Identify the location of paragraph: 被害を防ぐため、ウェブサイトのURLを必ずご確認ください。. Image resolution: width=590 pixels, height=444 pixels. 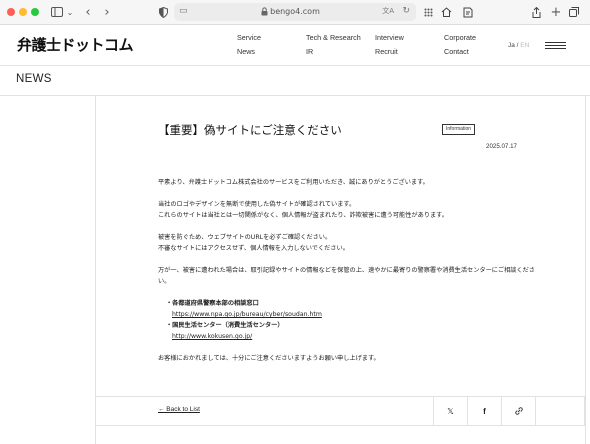
(245, 237).